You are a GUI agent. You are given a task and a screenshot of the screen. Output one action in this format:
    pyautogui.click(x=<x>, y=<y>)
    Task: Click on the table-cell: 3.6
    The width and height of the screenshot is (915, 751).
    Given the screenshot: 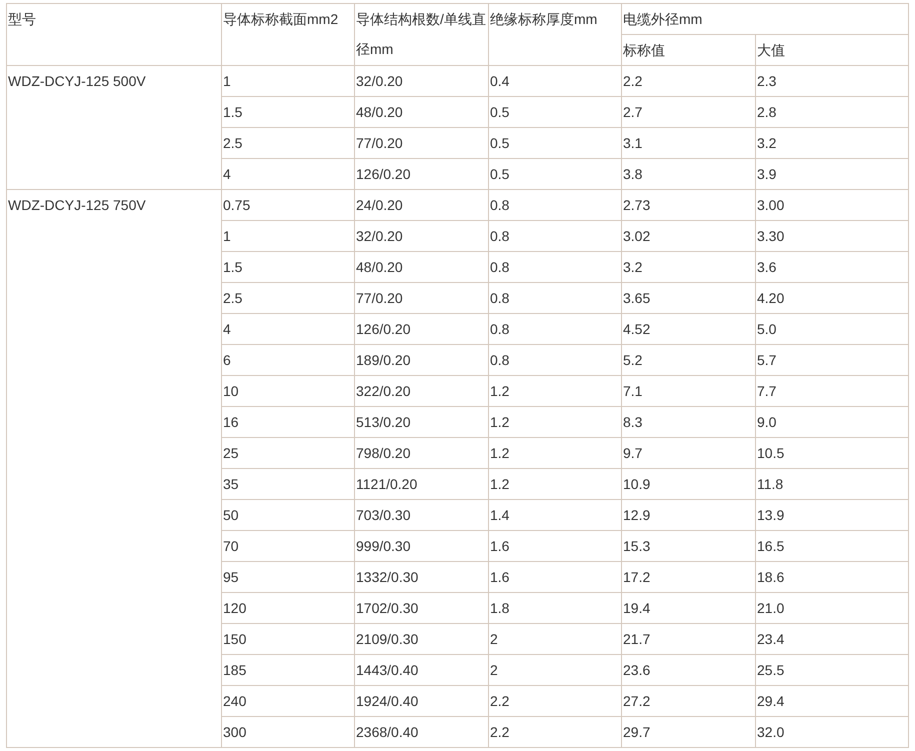 What is the action you would take?
    pyautogui.click(x=832, y=267)
    